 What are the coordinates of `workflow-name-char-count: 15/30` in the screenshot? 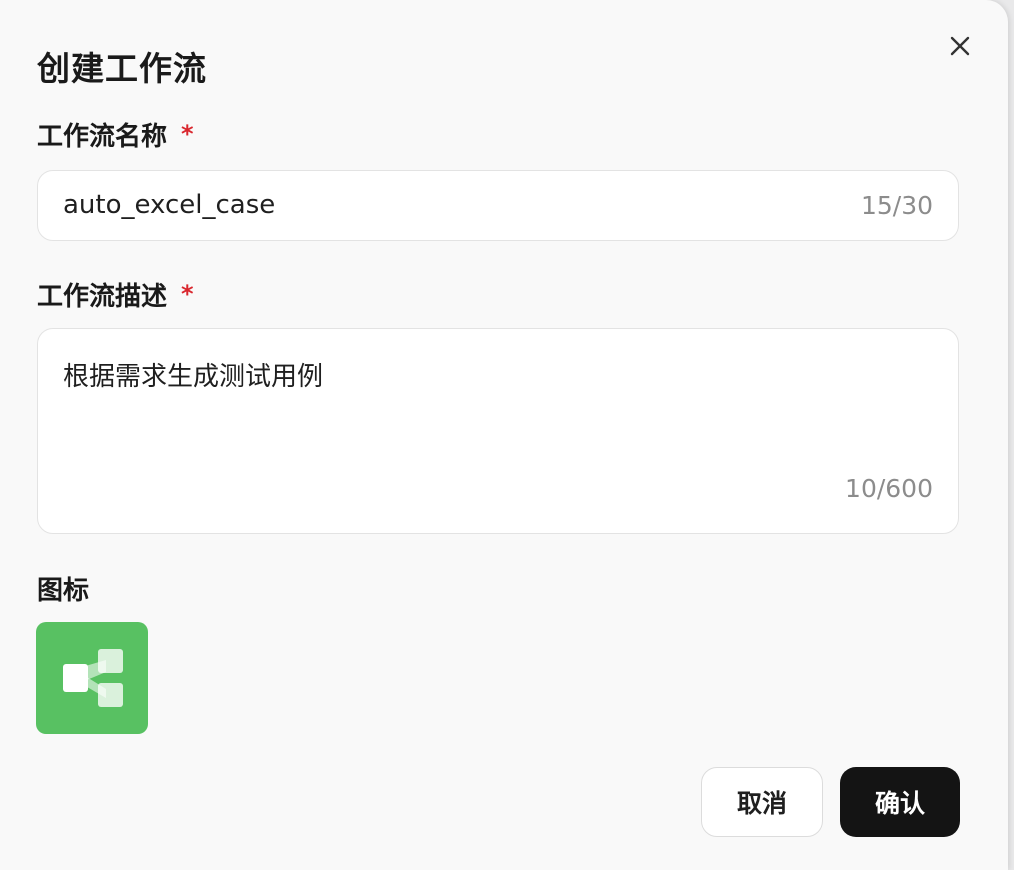 It's located at (896, 205).